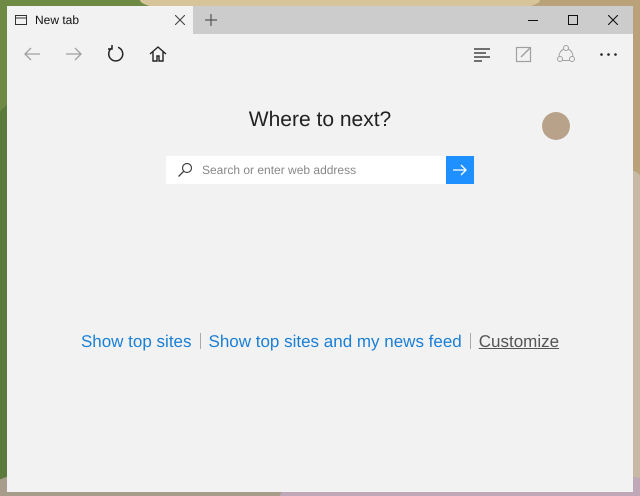 The image size is (640, 496). I want to click on text-link: Show top sites, so click(136, 341).